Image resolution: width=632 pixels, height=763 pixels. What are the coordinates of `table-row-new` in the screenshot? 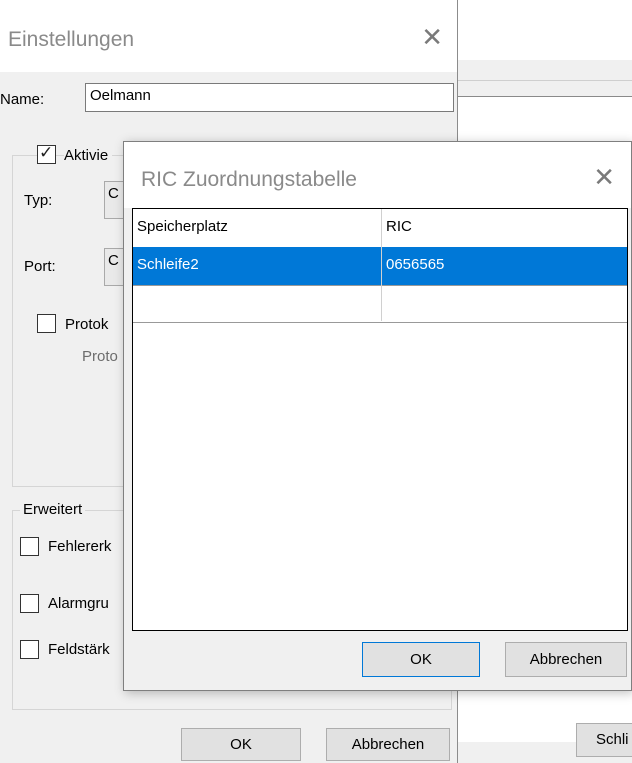 It's located at (380, 304).